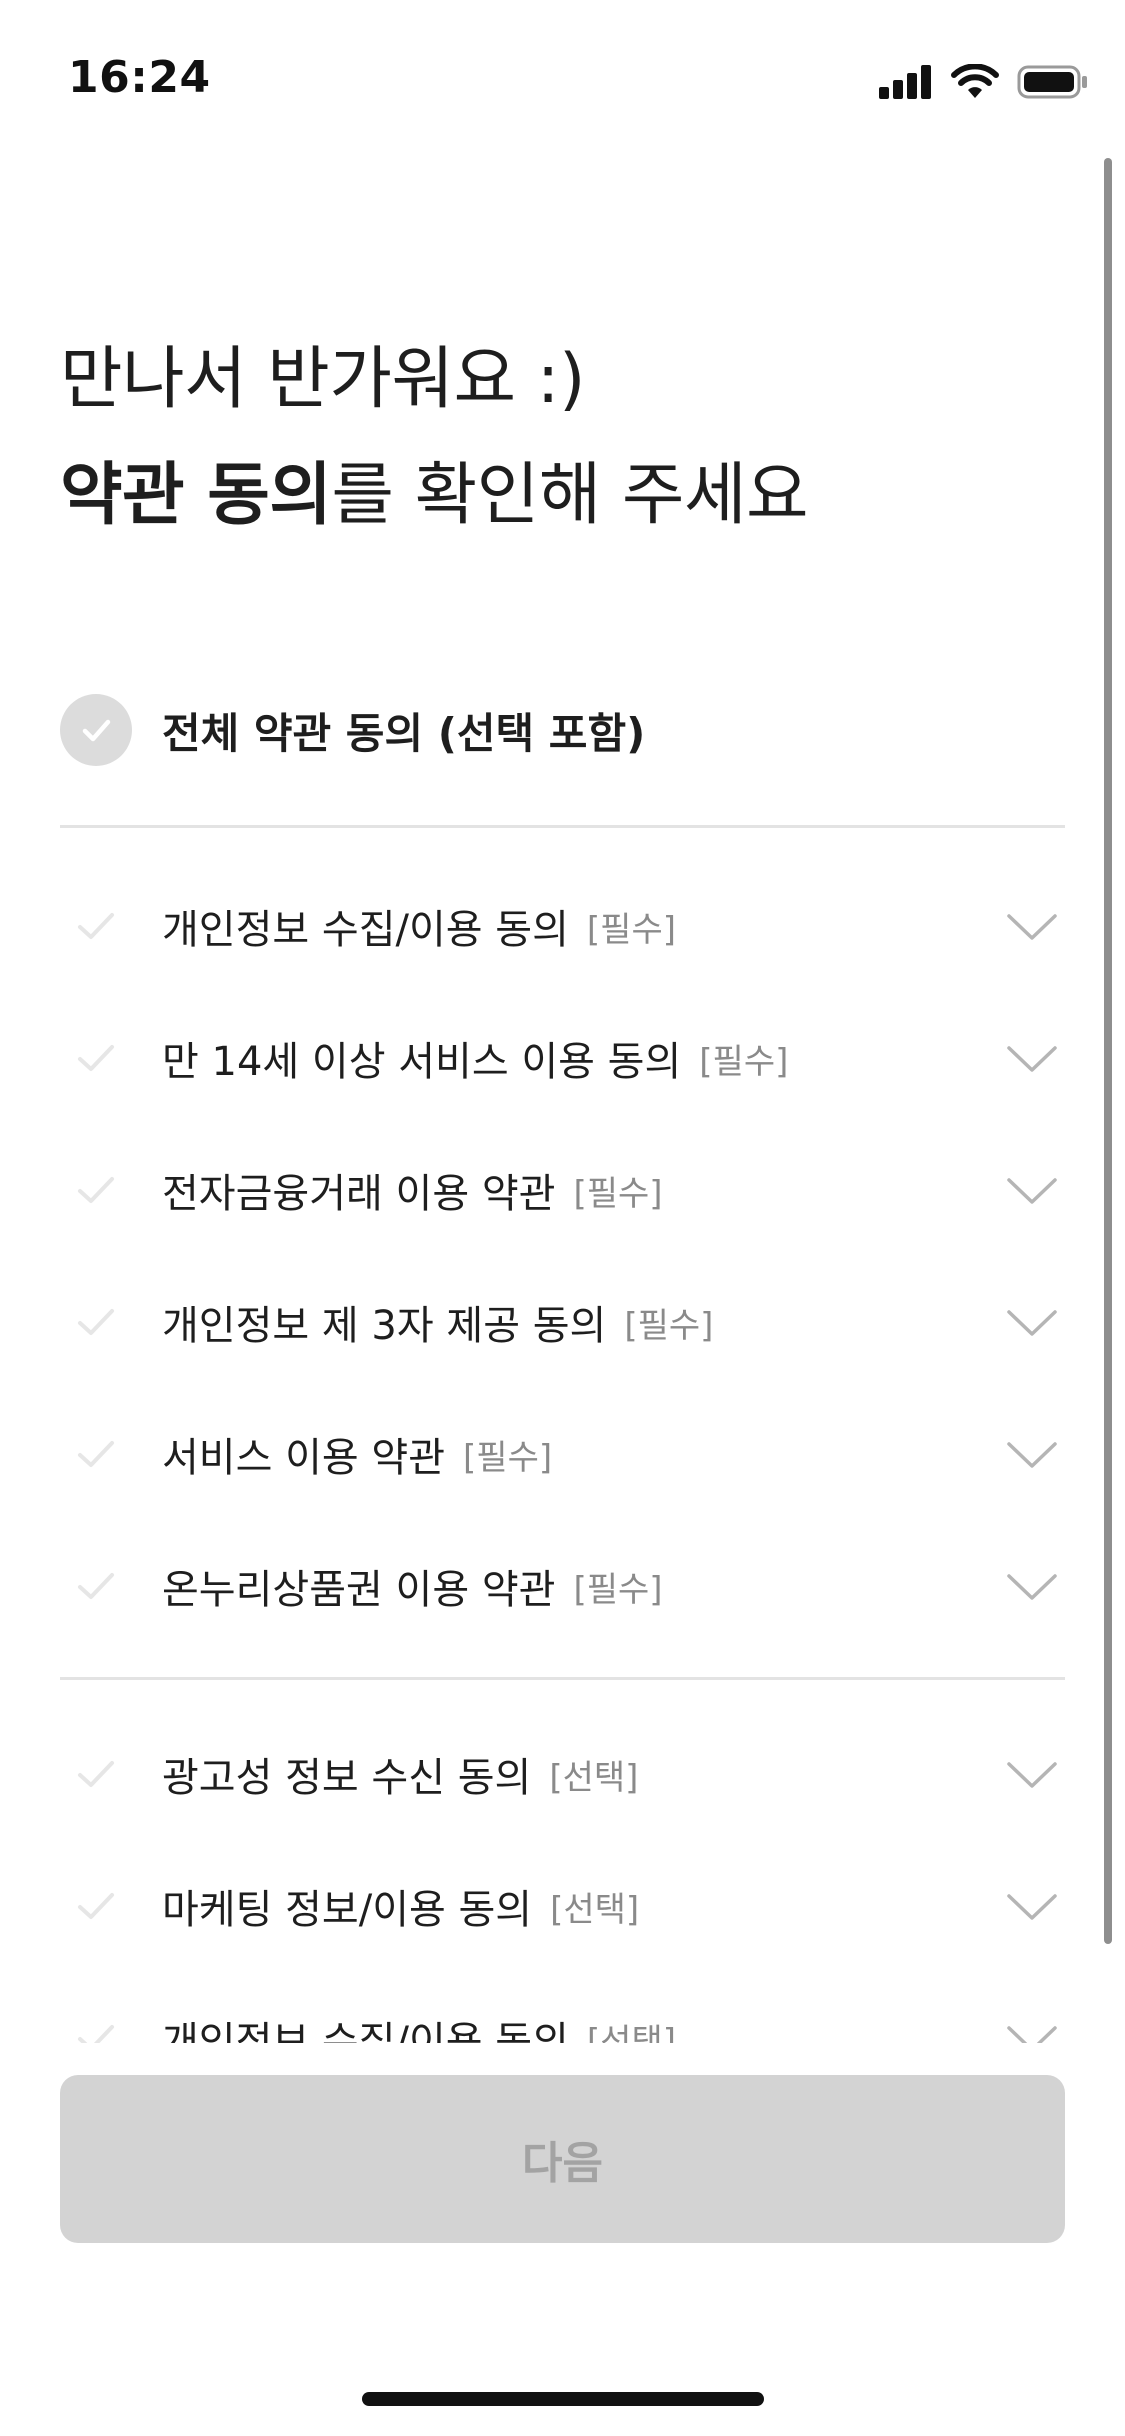 This screenshot has width=1125, height=2436. Describe the element at coordinates (96, 730) in the screenshot. I see `check-circle-icon` at that location.